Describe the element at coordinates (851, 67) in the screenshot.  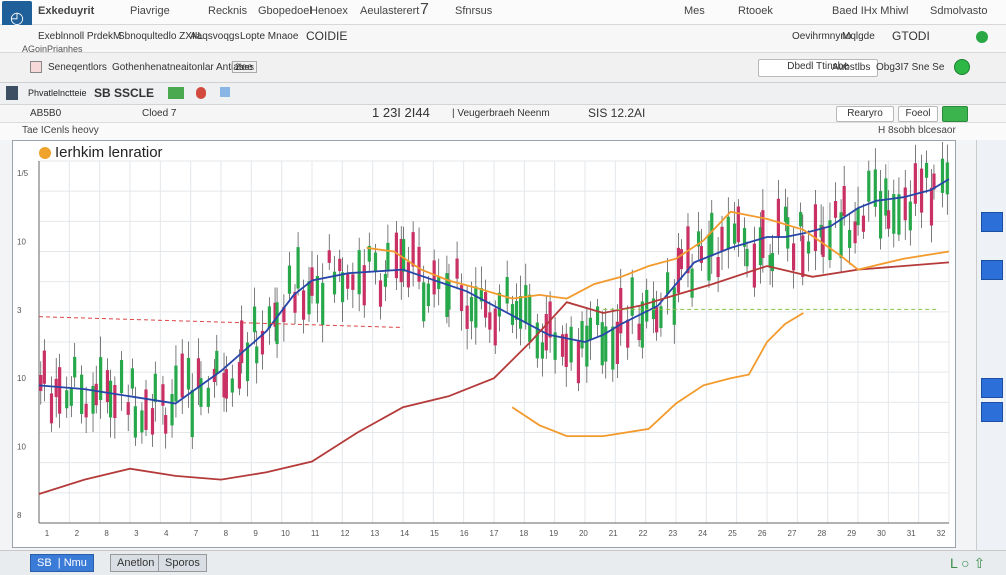
I see `toolbar-right-label: Aubstlbs` at that location.